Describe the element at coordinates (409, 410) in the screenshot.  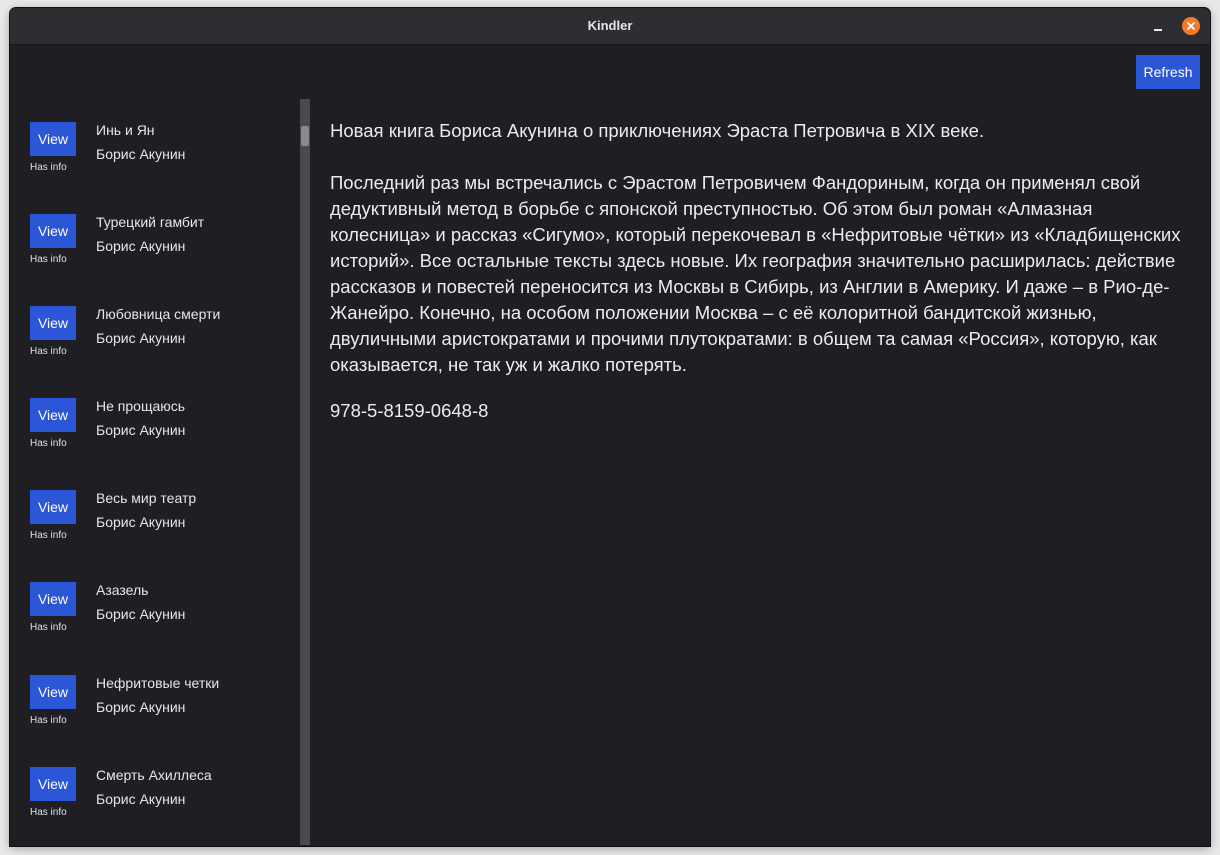
I see `book-isbn: 978-5-8159-0648-8` at that location.